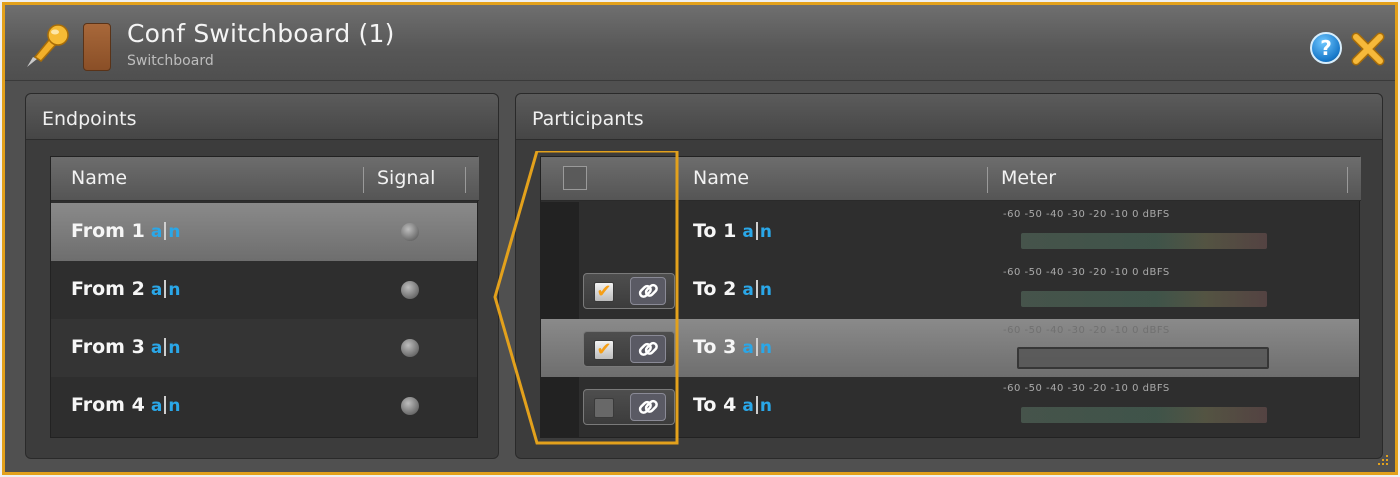  Describe the element at coordinates (732, 289) in the screenshot. I see `participant-name: To 2an` at that location.